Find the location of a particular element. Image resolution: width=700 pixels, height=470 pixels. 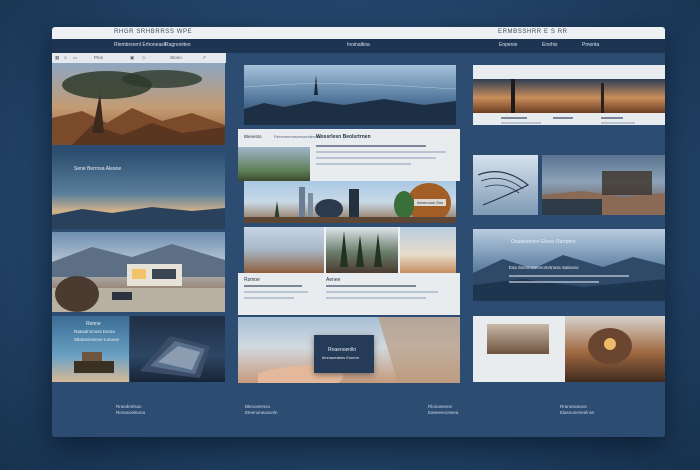

footer-col-3-line-2: Eaeeeenoseea is located at coordinates (443, 412).